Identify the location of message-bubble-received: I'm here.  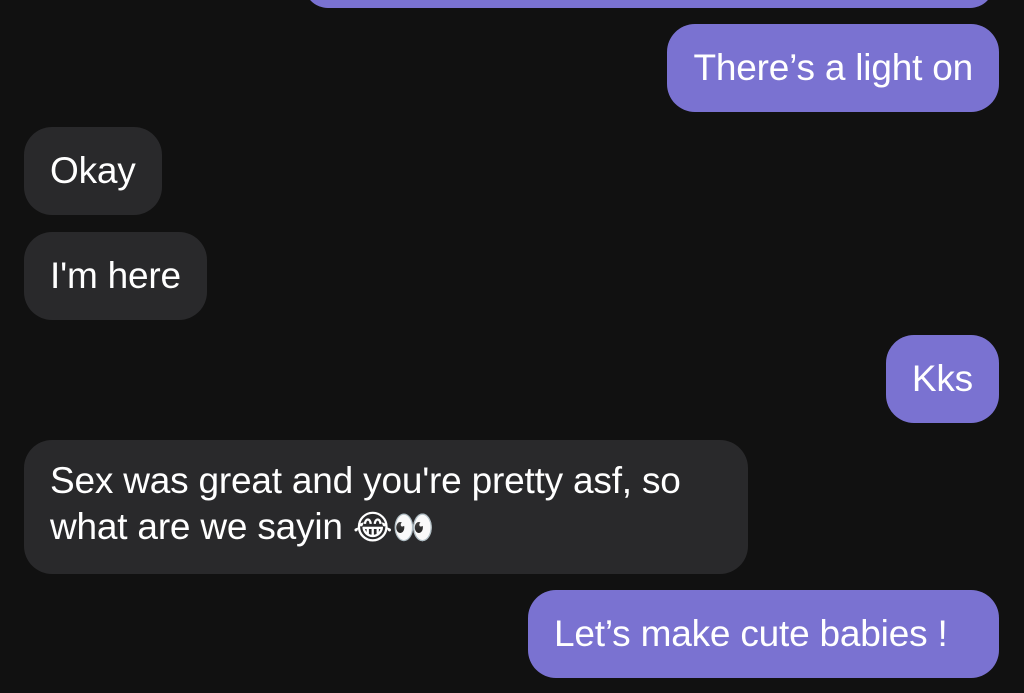
(115, 276).